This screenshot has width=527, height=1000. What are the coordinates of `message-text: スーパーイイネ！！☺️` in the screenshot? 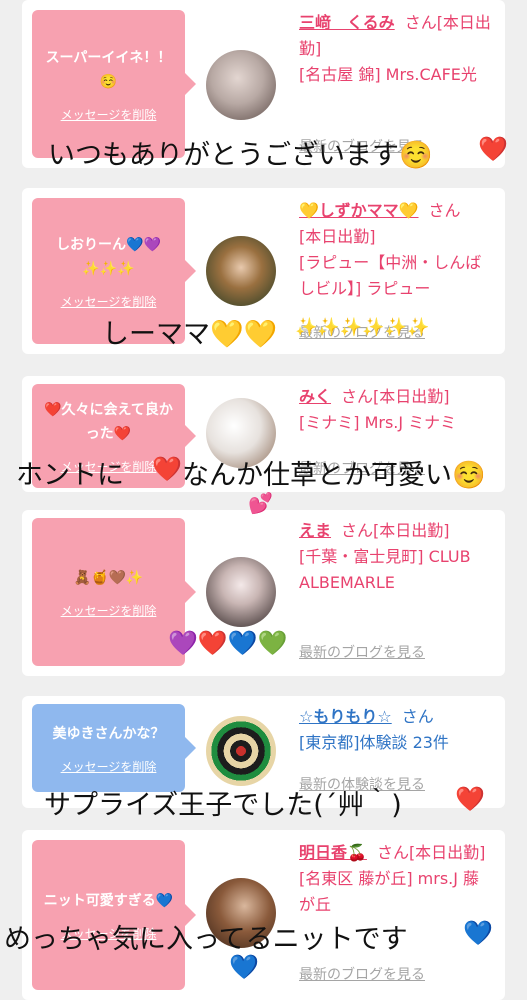 It's located at (108, 69).